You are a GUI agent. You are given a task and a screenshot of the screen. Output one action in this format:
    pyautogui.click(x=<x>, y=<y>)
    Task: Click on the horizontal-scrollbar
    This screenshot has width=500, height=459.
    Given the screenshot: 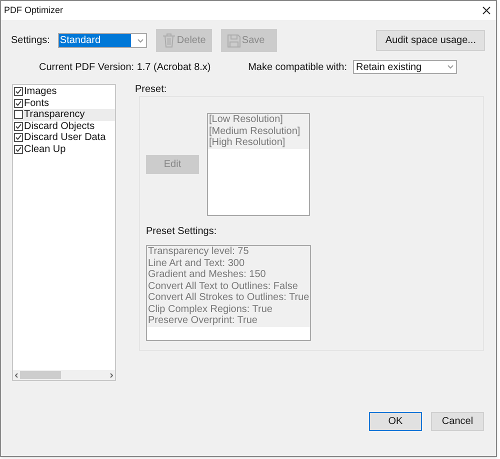 What is the action you would take?
    pyautogui.click(x=64, y=375)
    